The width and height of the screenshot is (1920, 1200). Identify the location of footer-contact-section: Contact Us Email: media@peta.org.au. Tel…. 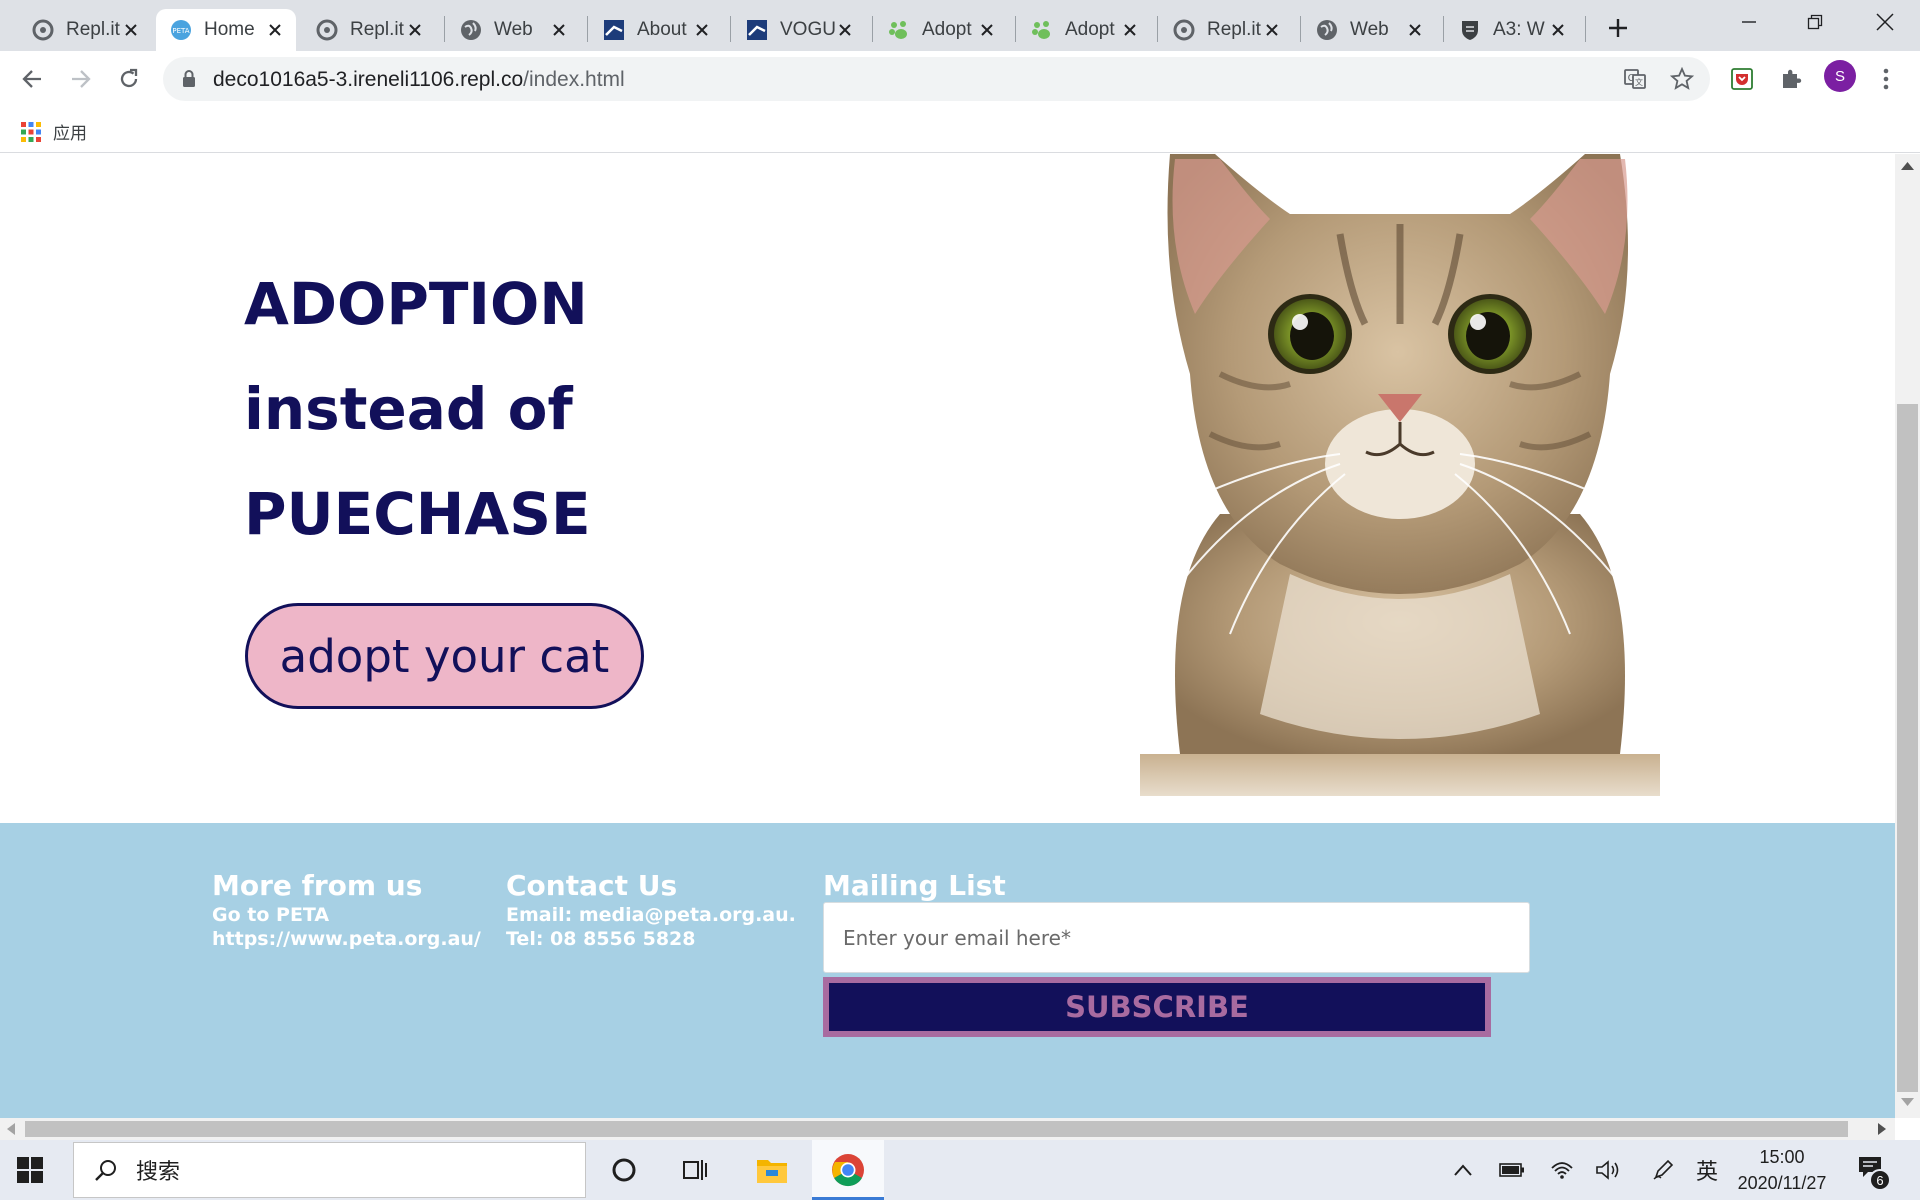
(651, 910).